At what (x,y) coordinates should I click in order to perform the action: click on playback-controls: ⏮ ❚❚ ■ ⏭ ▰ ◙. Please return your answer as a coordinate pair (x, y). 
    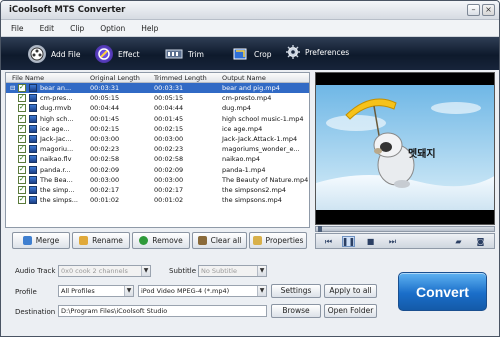
    Looking at the image, I should click on (405, 241).